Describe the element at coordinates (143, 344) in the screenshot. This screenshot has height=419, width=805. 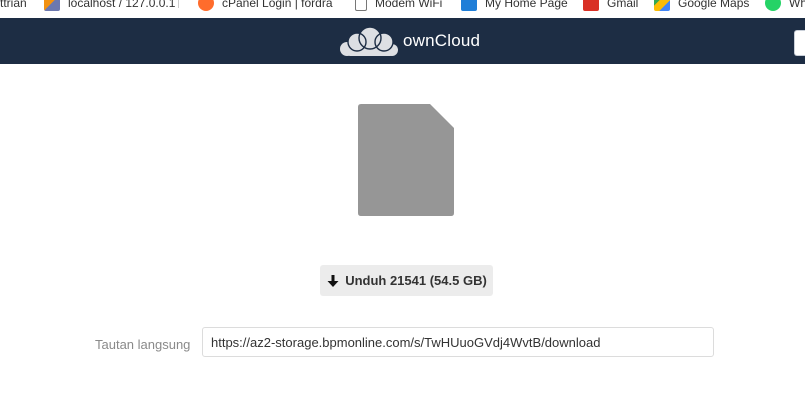
I see `direct-link-label: Tautan langsung` at that location.